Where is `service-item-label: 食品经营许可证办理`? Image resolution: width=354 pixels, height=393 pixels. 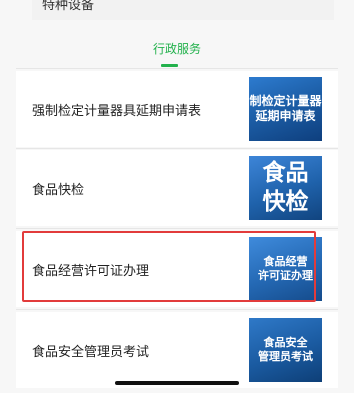
service-item-label: 食品经营许可证办理 is located at coordinates (91, 271).